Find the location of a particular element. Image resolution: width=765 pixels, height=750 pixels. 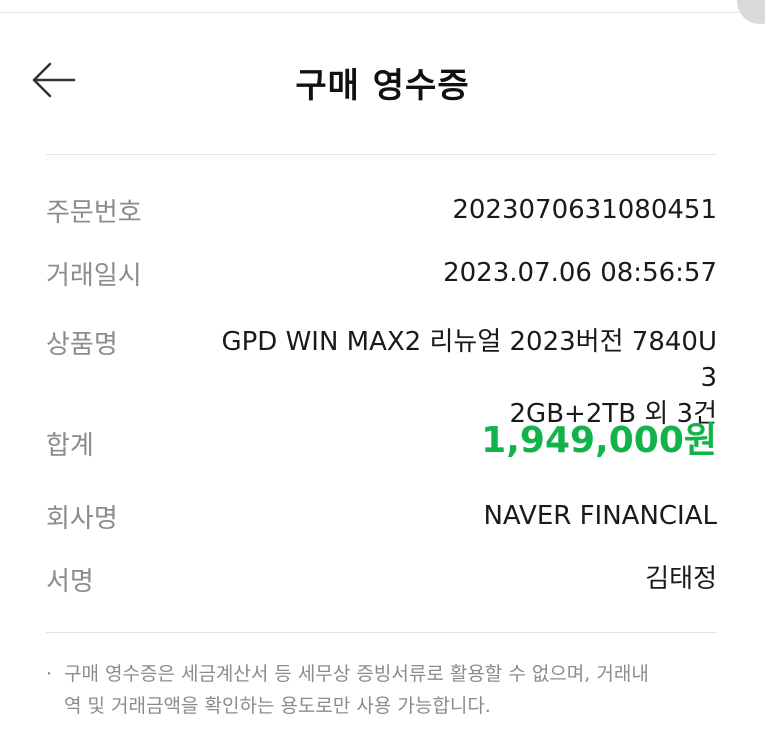

order-number-label: 주문번호 is located at coordinates (94, 213).